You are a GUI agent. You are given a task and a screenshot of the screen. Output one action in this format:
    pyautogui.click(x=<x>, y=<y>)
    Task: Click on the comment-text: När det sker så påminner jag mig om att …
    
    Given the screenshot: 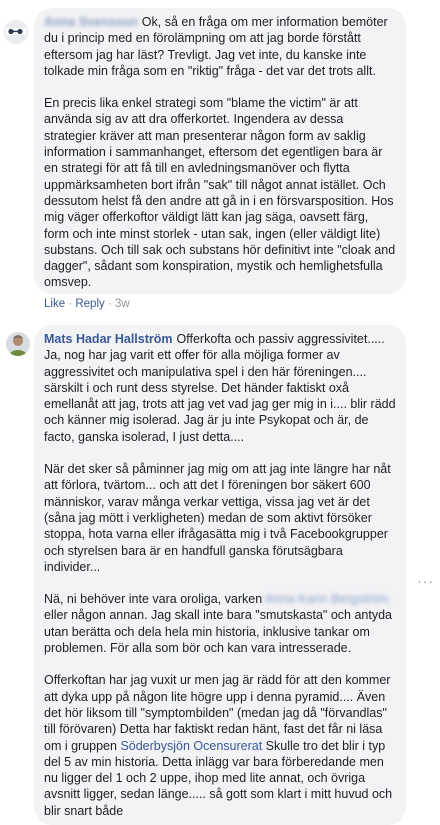 What is the action you would take?
    pyautogui.click(x=217, y=518)
    